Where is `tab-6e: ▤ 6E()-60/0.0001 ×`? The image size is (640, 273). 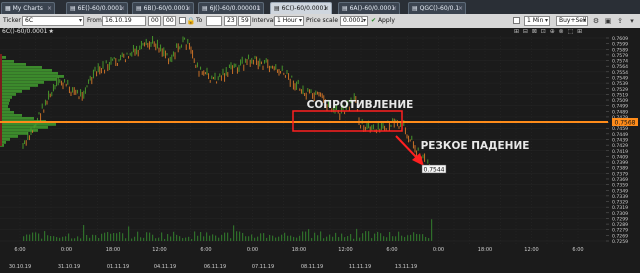
tab-6e: ▤ 6E()-60/0.0001 × is located at coordinates (97, 8).